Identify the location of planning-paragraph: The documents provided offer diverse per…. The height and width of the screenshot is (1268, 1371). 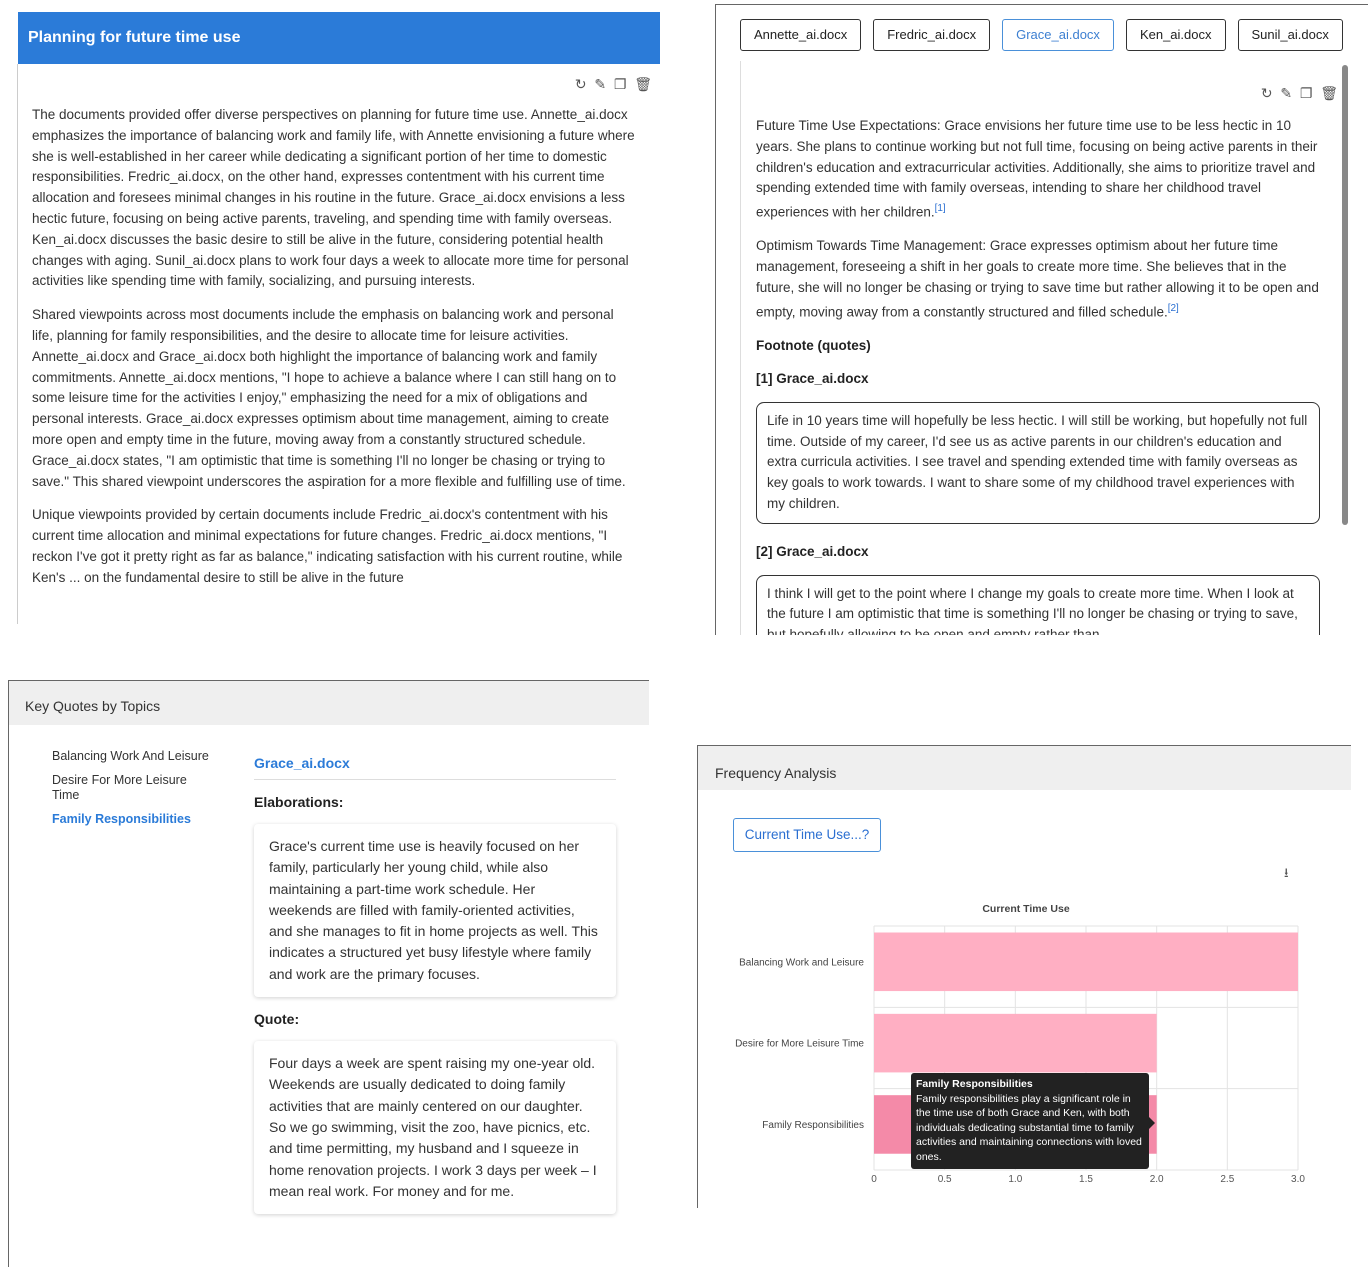
(333, 198).